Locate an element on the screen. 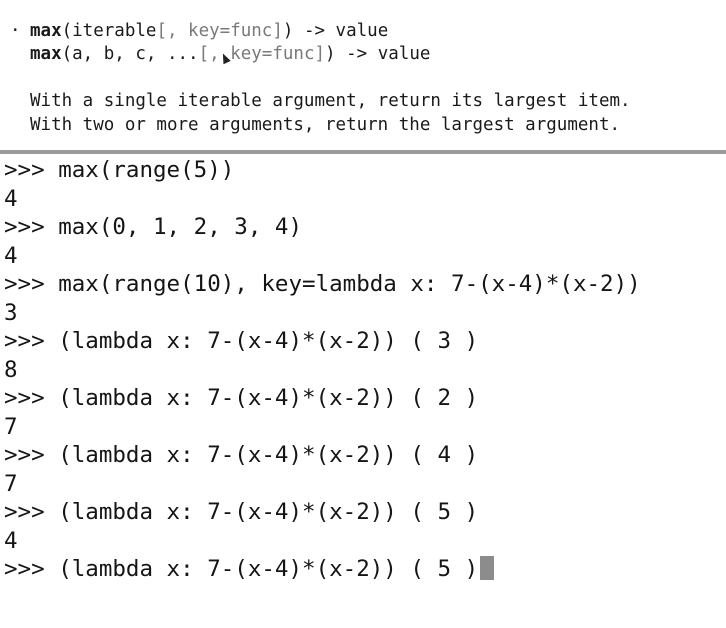  repl-input-line: >>> max(range(5)) is located at coordinates (363, 170).